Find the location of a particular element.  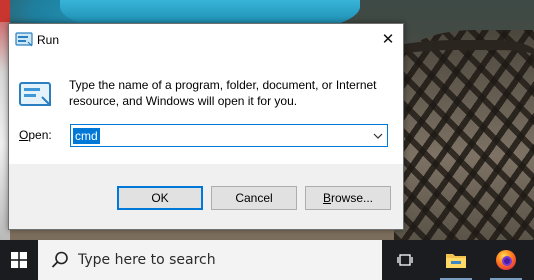

open-label-text: pen: is located at coordinates (40, 135).